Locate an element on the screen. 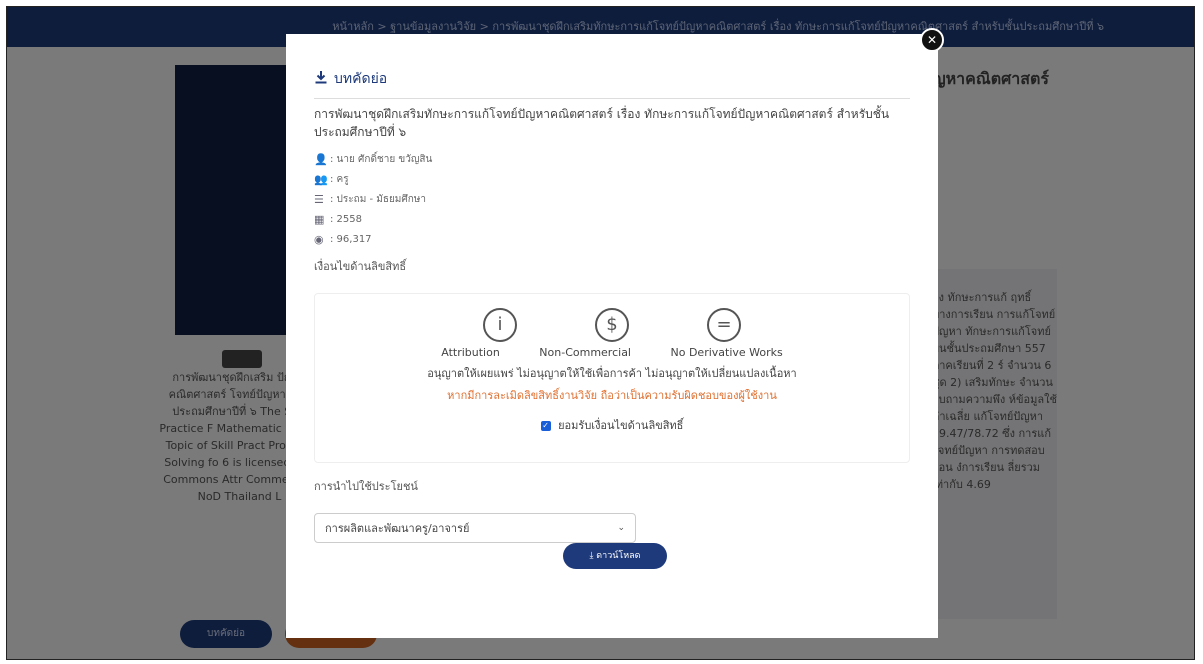  accept-license: ✓ ยอมรับเงื่อนไขด้านลิขสิทธิ์ is located at coordinates (612, 425).